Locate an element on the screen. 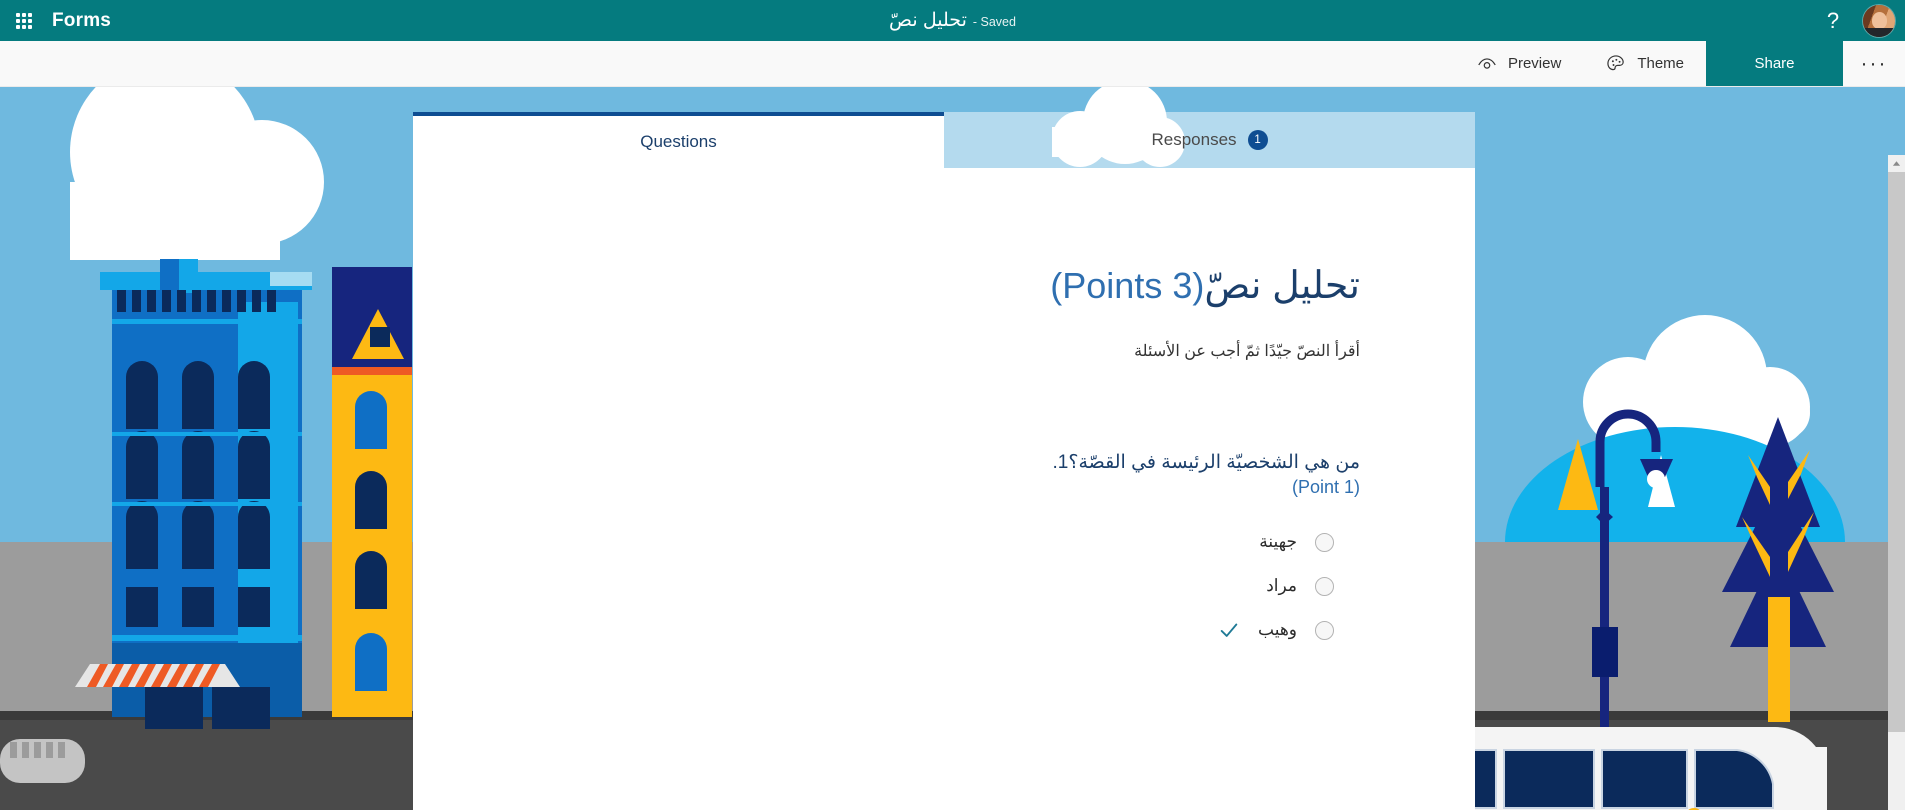 The image size is (1905, 810). option-label: جهينة is located at coordinates (1278, 541).